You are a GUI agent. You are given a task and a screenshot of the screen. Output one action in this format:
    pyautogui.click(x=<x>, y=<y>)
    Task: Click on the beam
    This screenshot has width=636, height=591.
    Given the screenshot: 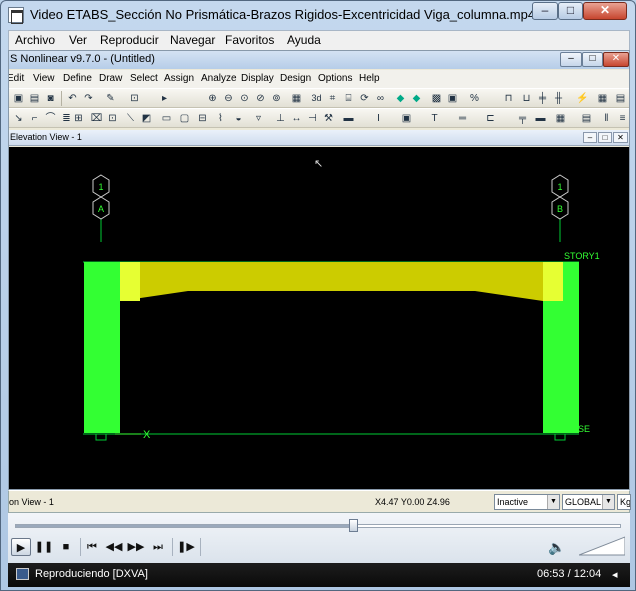 What is the action you would take?
    pyautogui.click(x=331, y=281)
    